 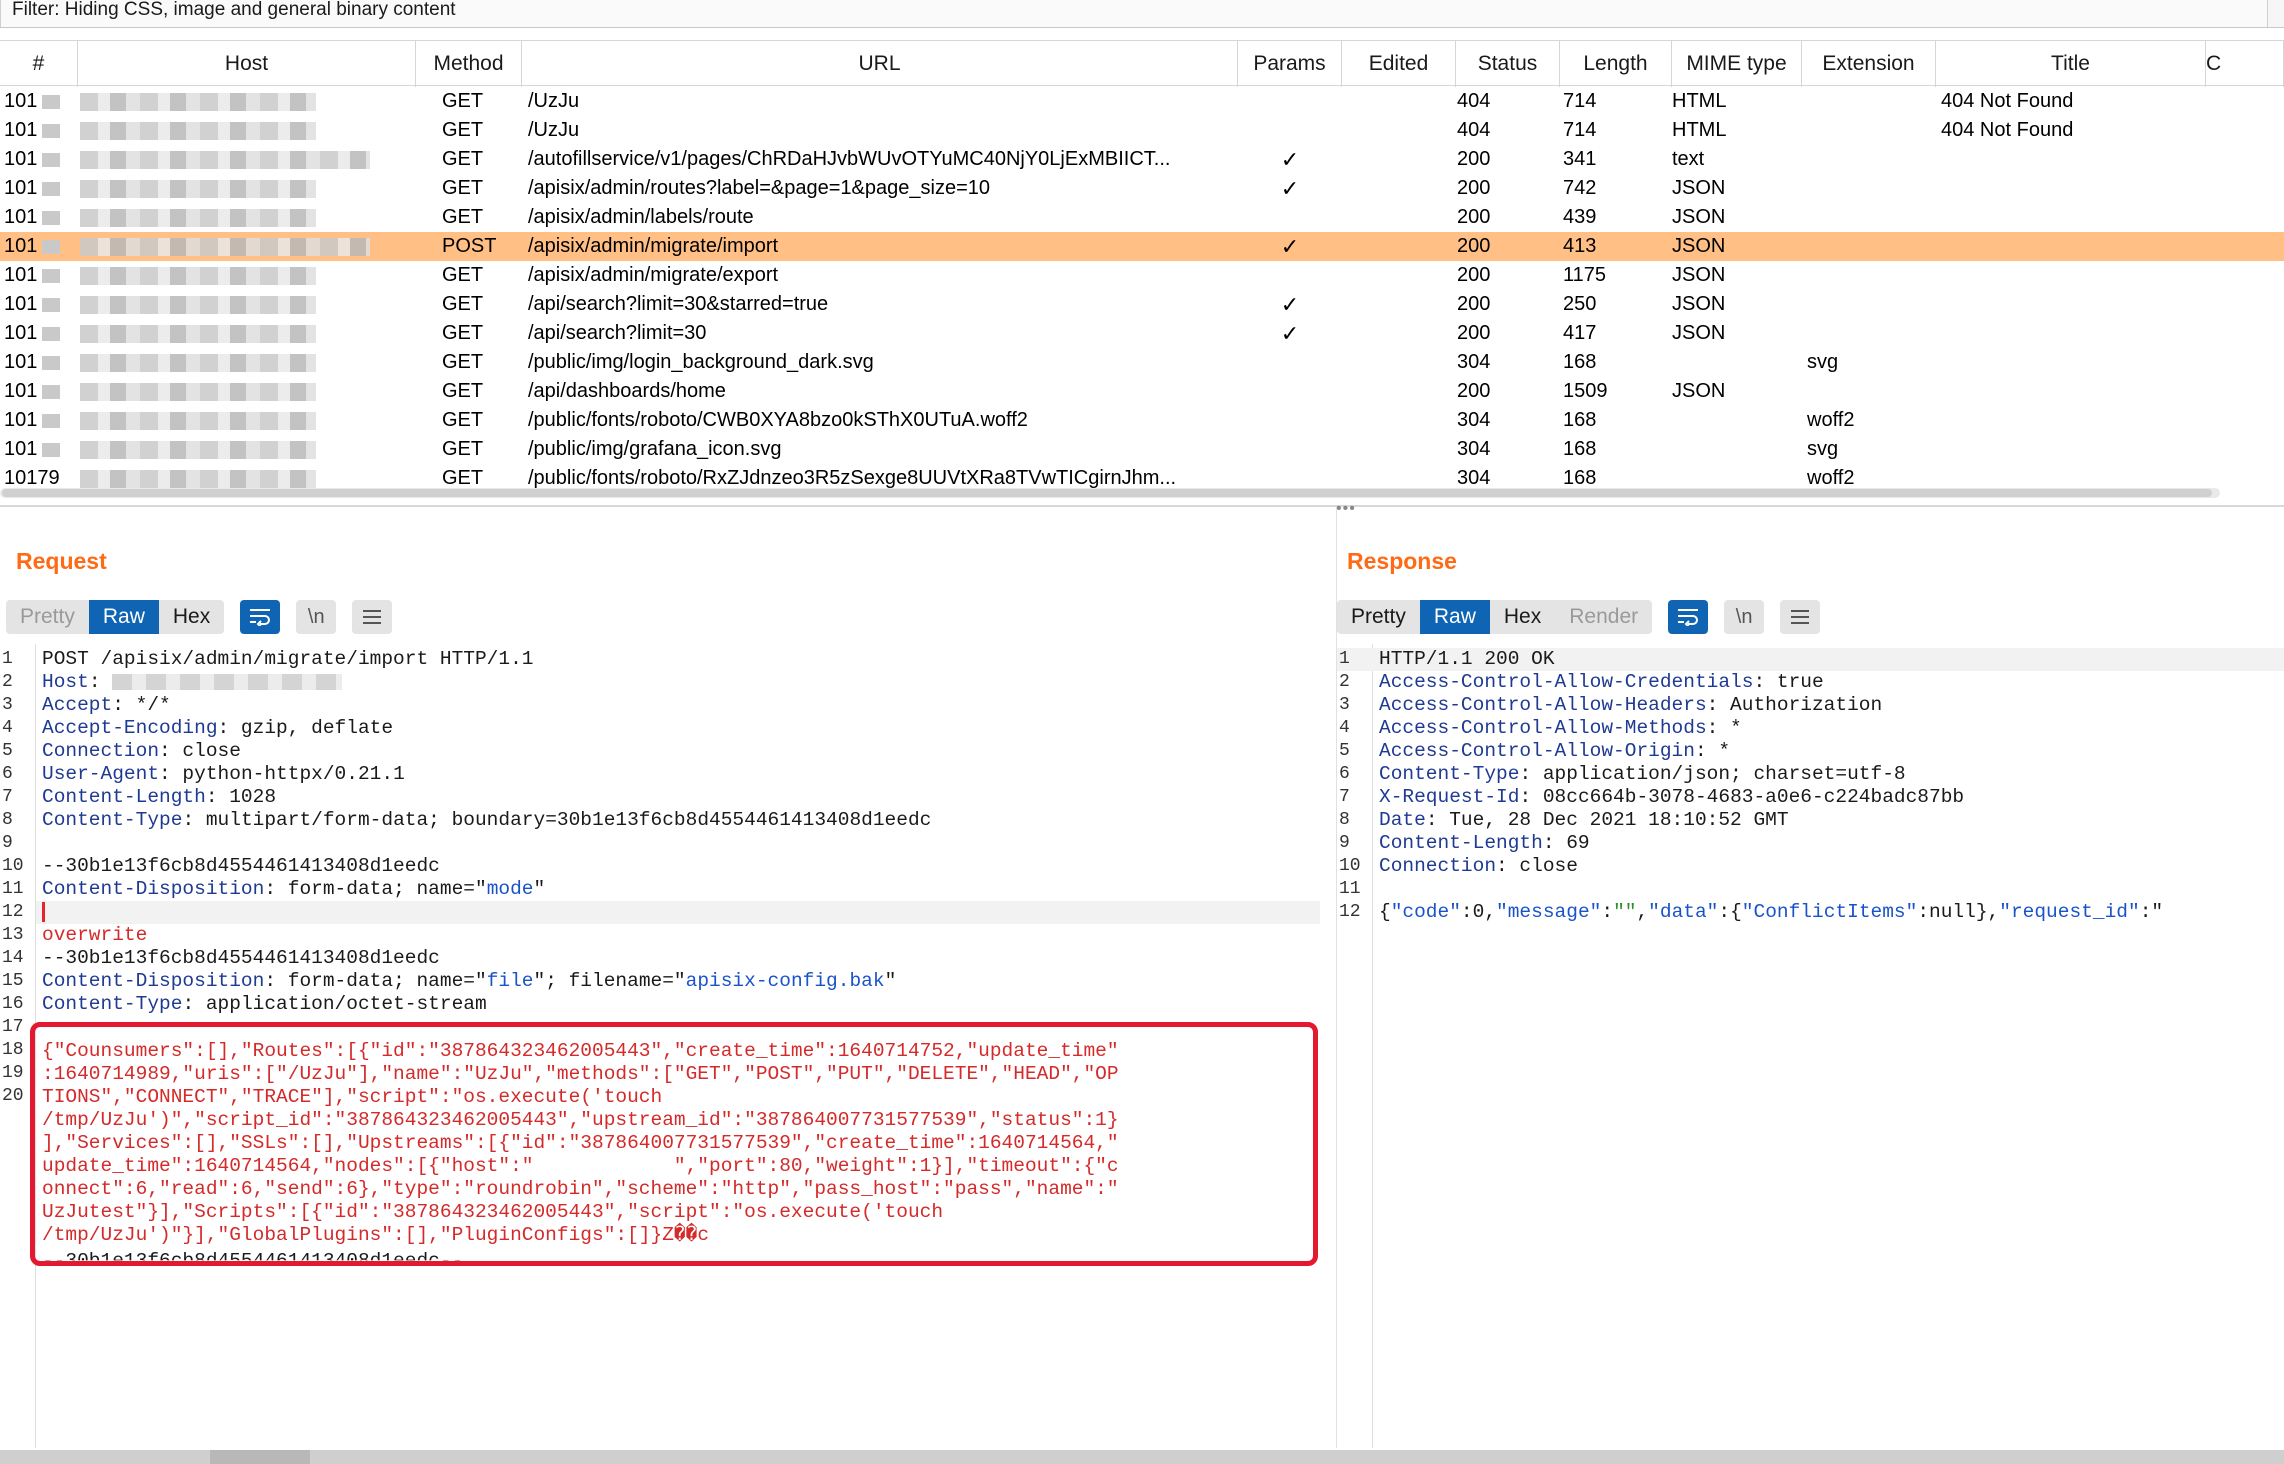 I want to click on tab-render: Render, so click(x=1603, y=617).